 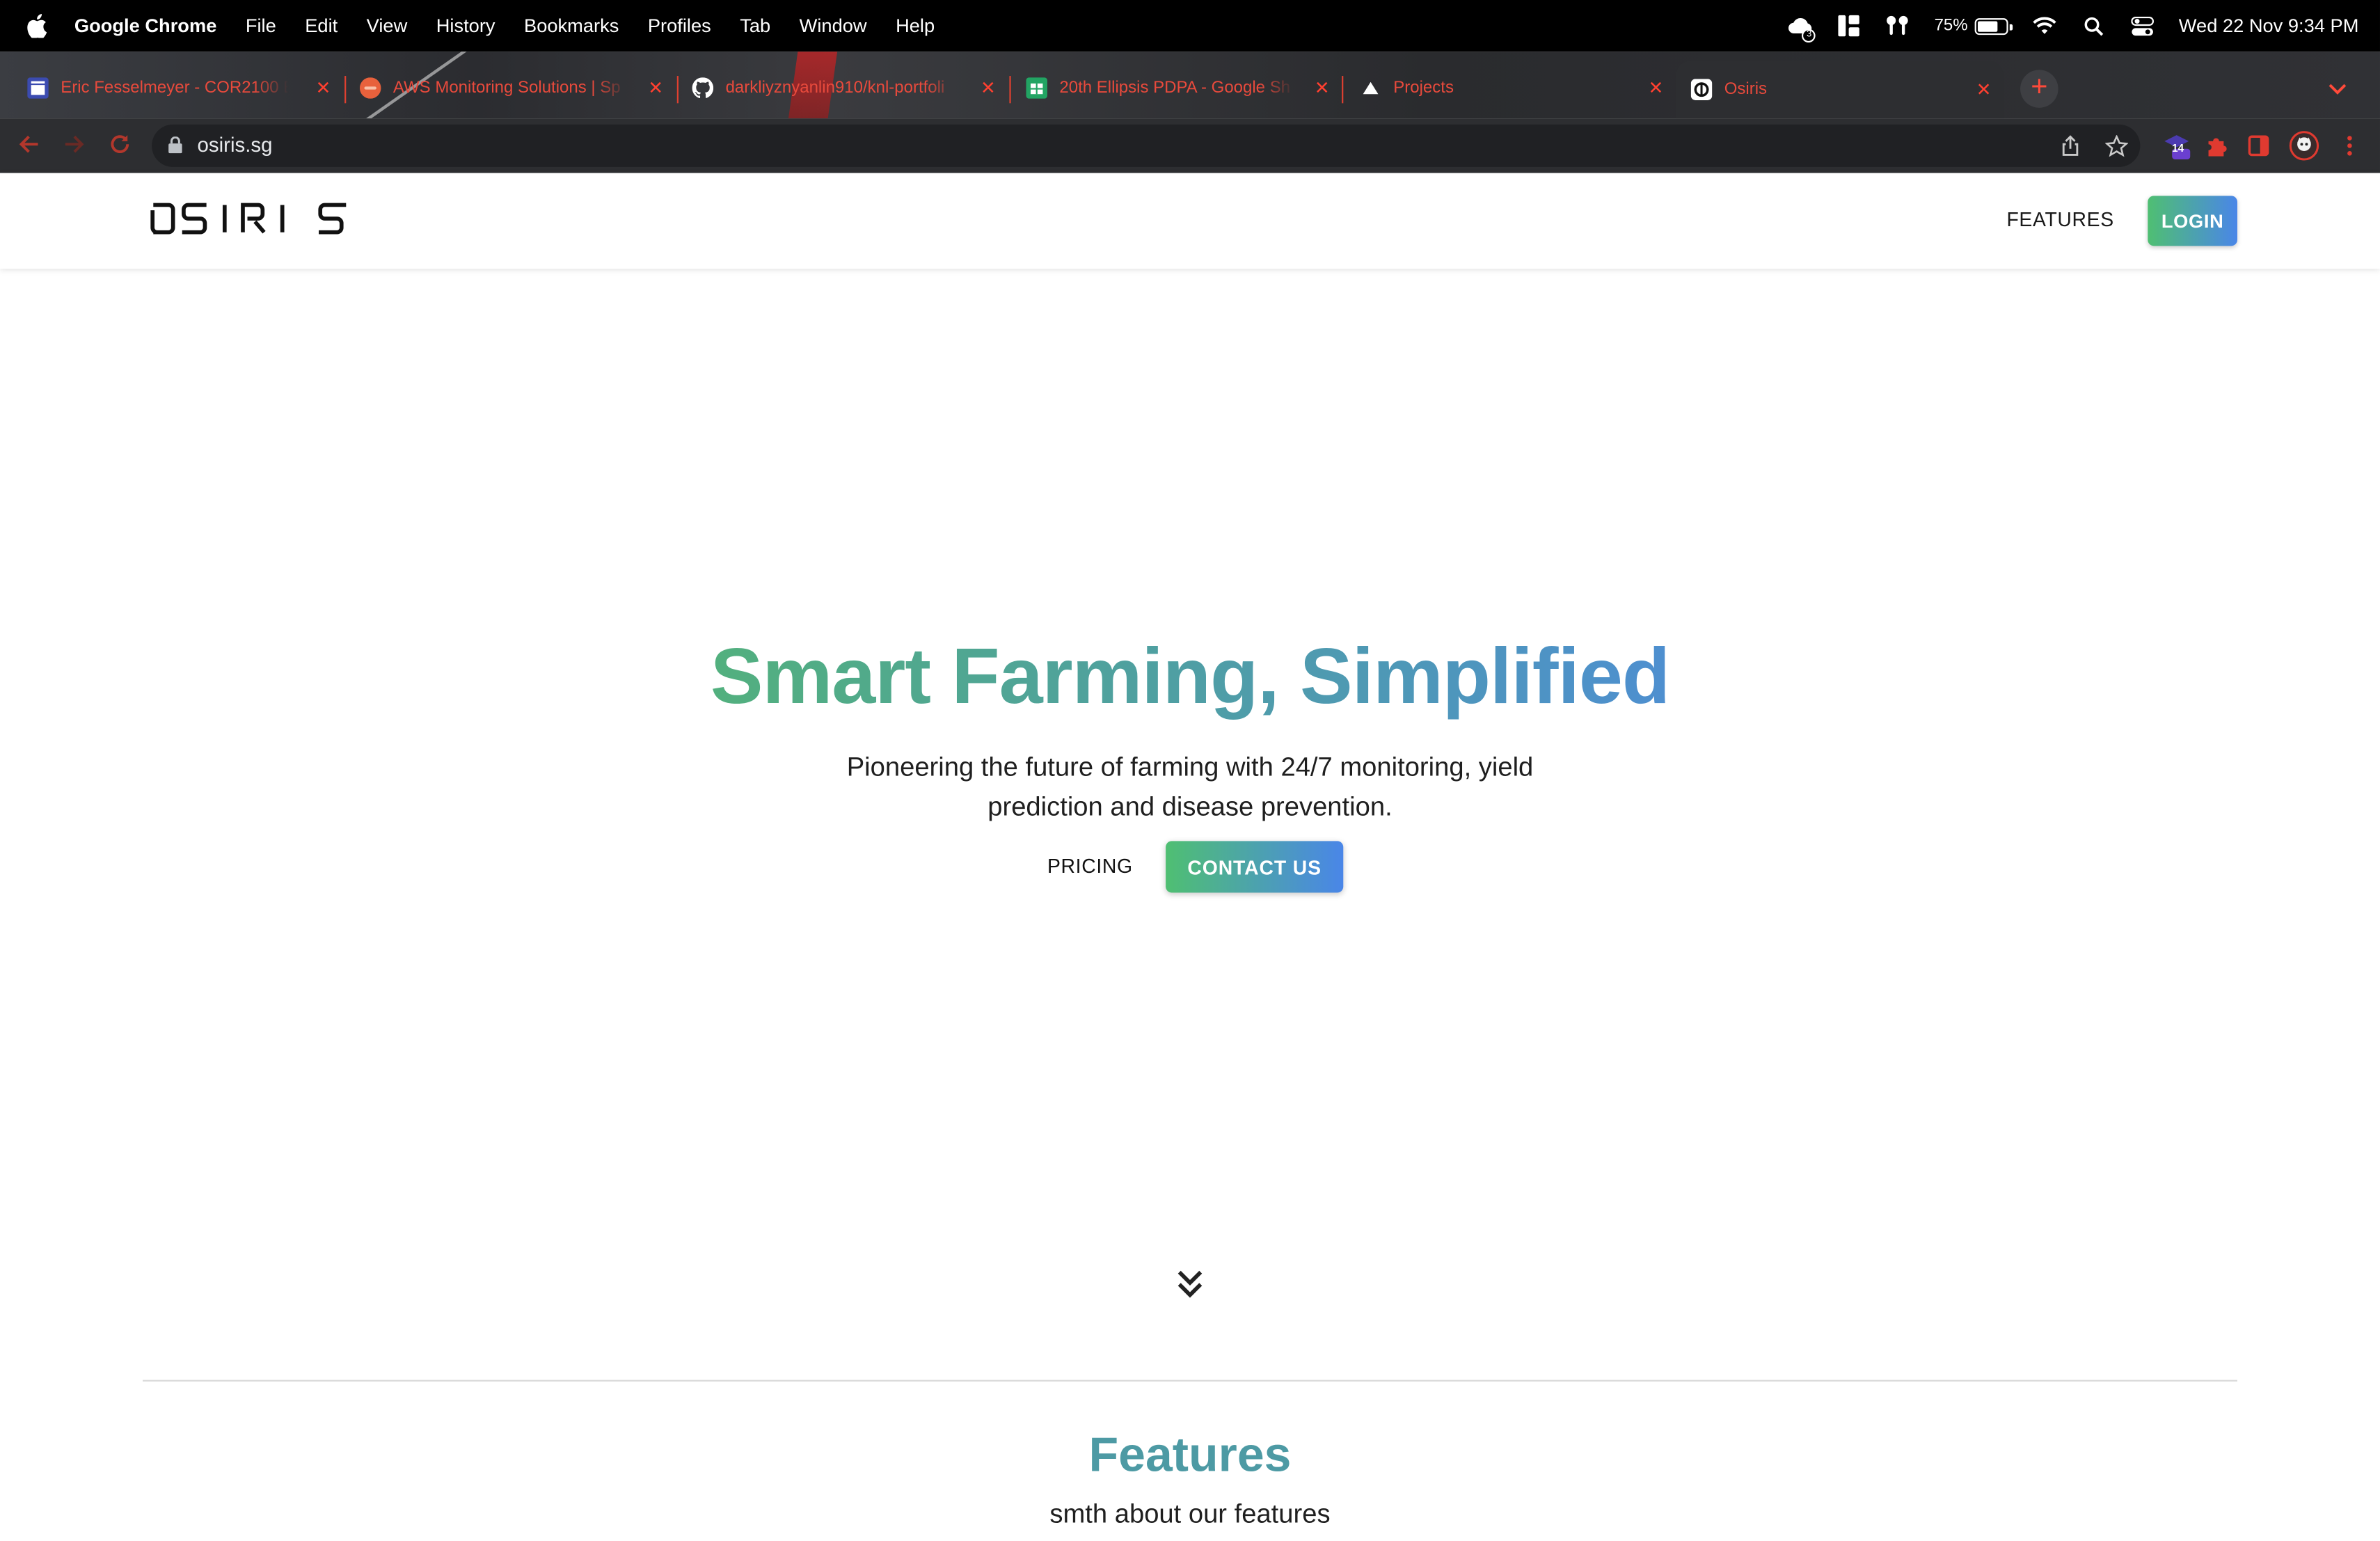 I want to click on sheets-favicon, so click(x=1036, y=88).